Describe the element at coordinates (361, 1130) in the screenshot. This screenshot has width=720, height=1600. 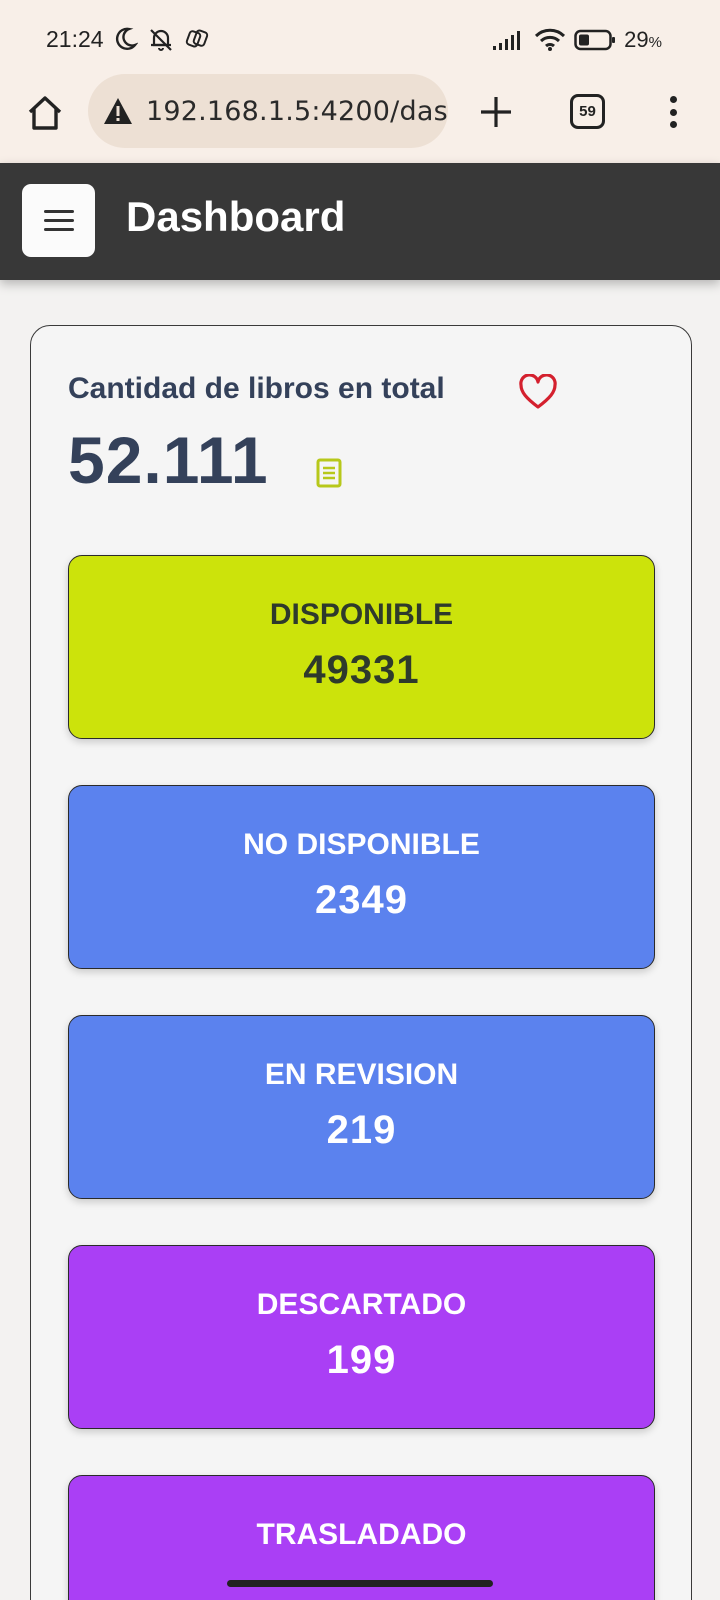
I see `status-tile-count: 219` at that location.